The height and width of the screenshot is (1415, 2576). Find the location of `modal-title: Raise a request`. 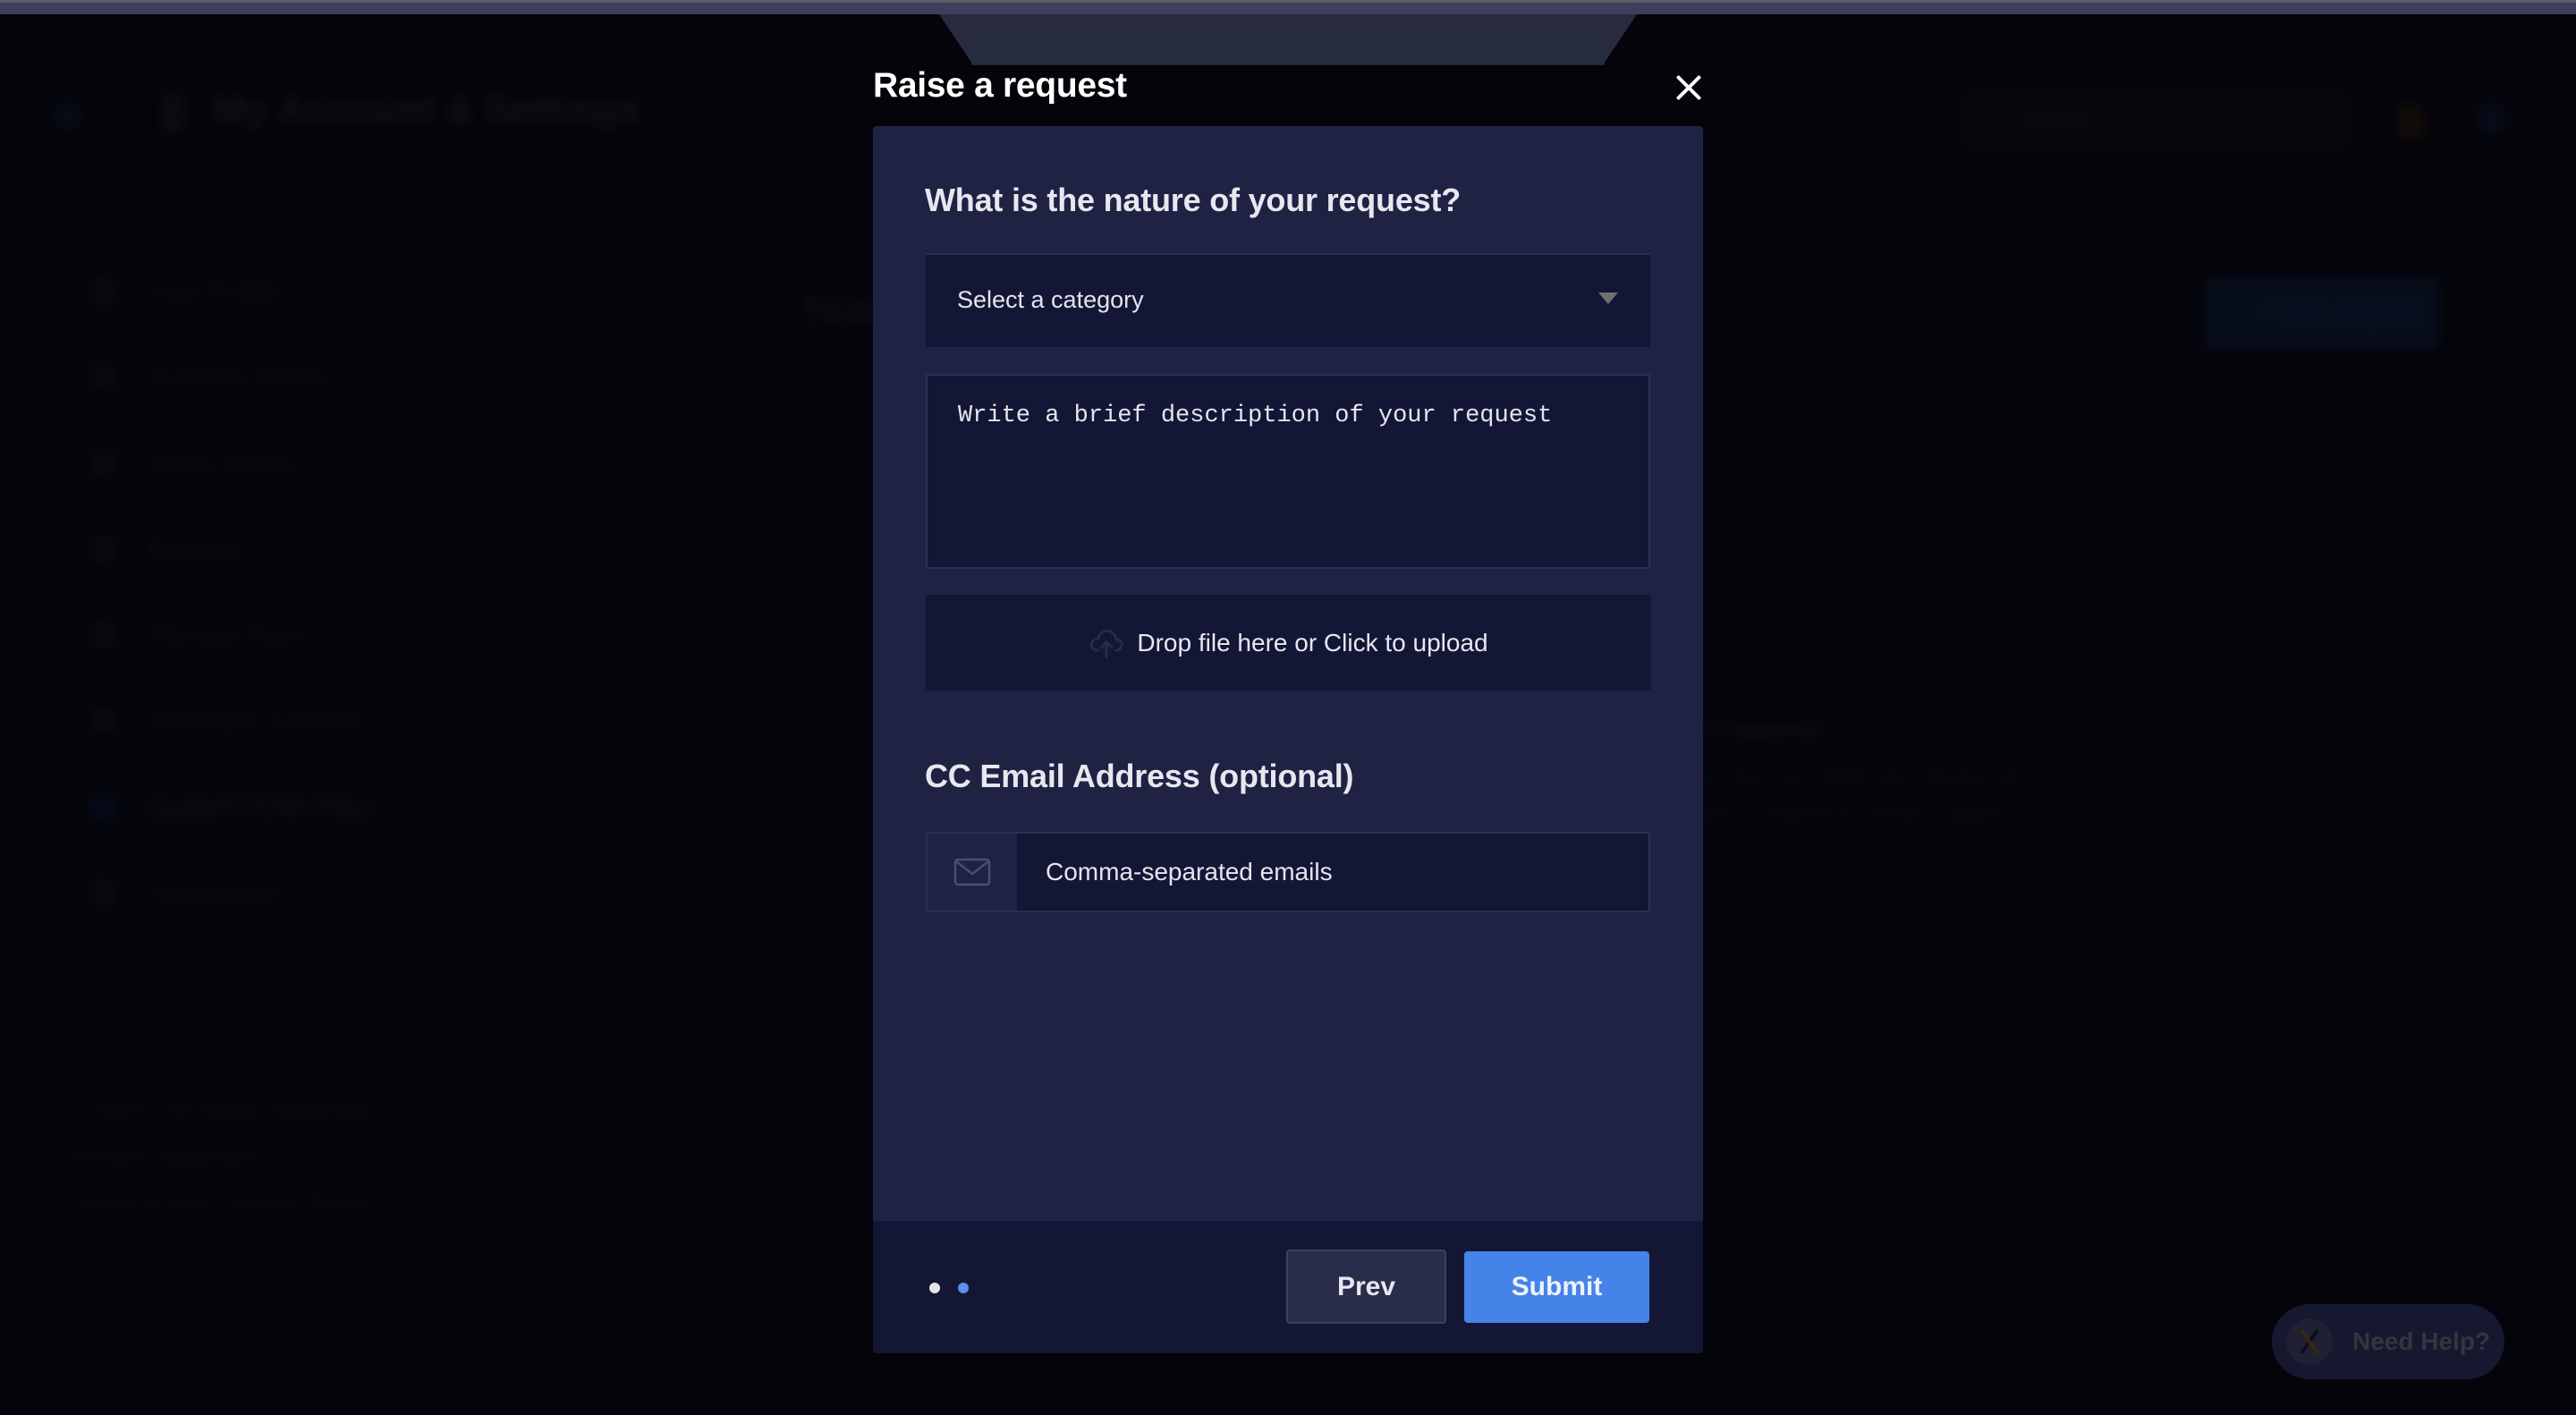

modal-title: Raise a request is located at coordinates (1000, 86).